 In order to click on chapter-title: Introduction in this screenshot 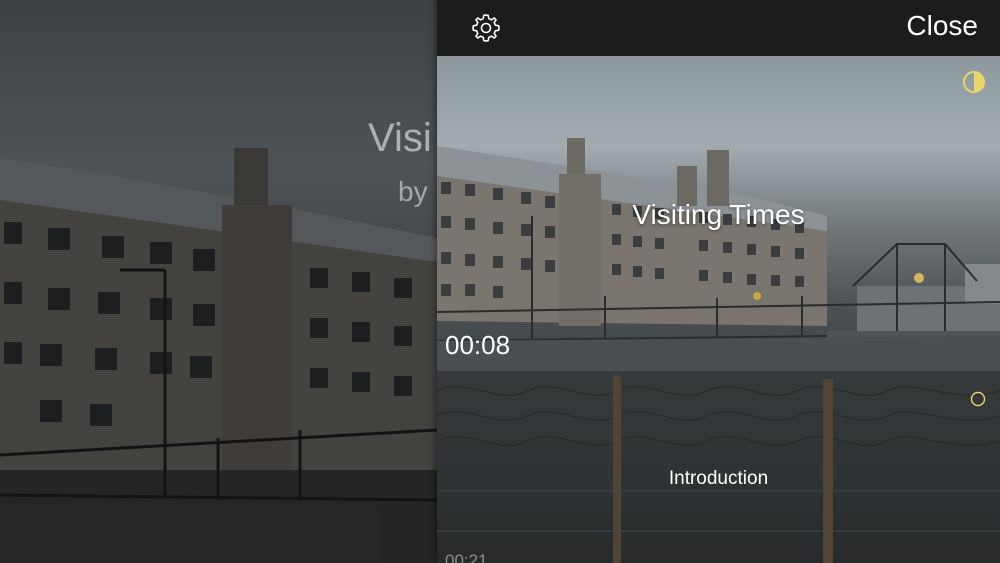, I will do `click(718, 478)`.